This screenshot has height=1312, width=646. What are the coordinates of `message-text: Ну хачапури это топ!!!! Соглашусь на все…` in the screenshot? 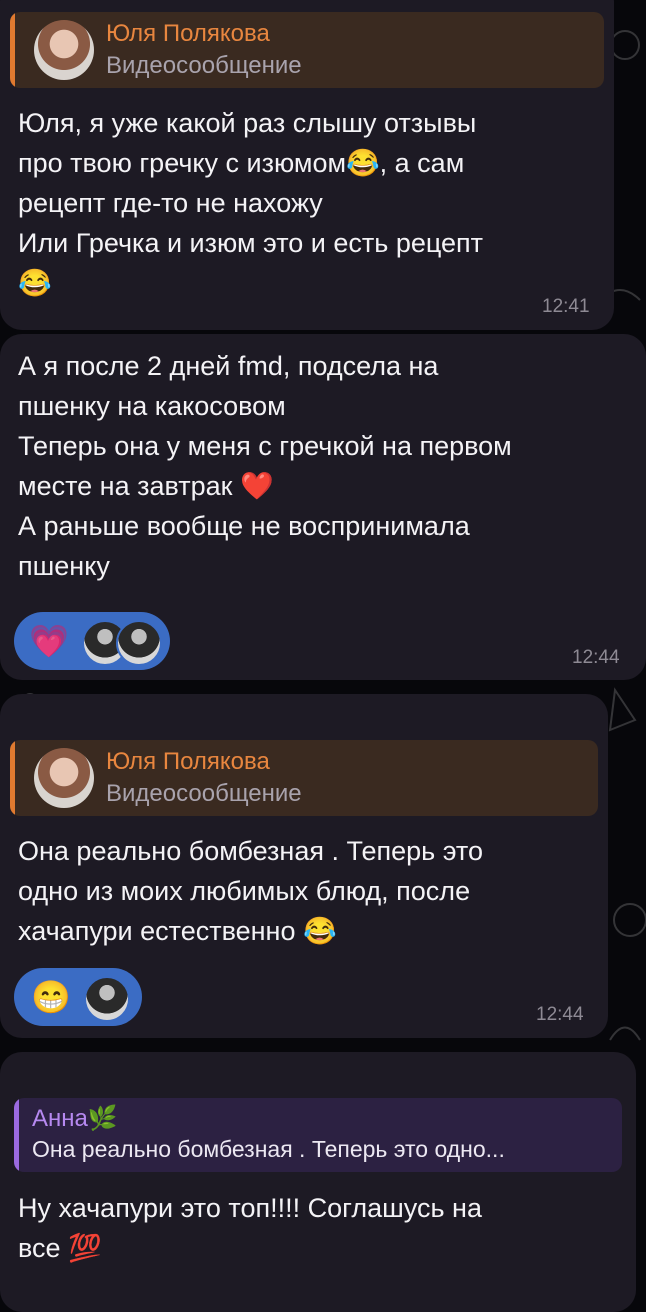 It's located at (250, 1228).